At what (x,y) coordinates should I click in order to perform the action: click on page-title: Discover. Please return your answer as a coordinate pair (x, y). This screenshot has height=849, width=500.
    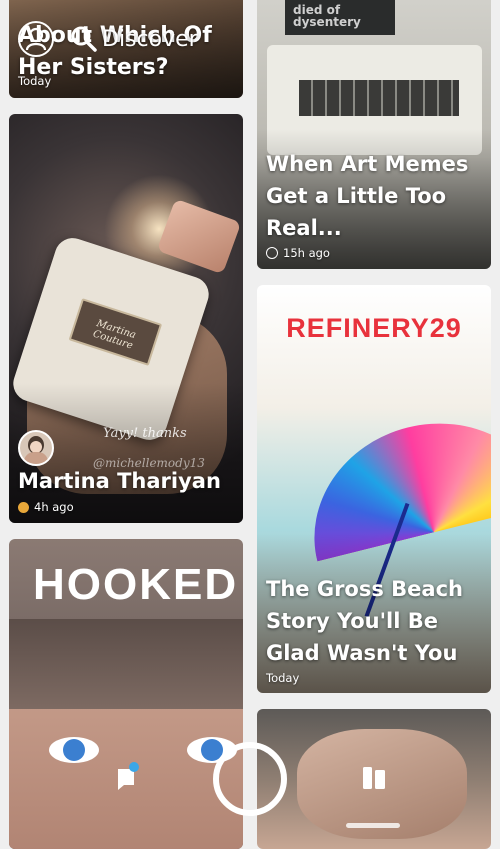
    Looking at the image, I should click on (150, 39).